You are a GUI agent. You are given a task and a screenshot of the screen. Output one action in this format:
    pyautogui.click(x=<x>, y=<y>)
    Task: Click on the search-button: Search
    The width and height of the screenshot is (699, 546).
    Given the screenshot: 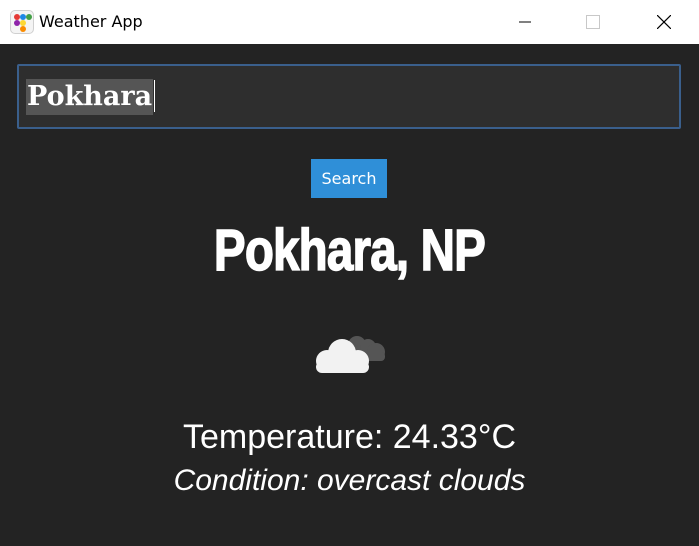 What is the action you would take?
    pyautogui.click(x=349, y=178)
    